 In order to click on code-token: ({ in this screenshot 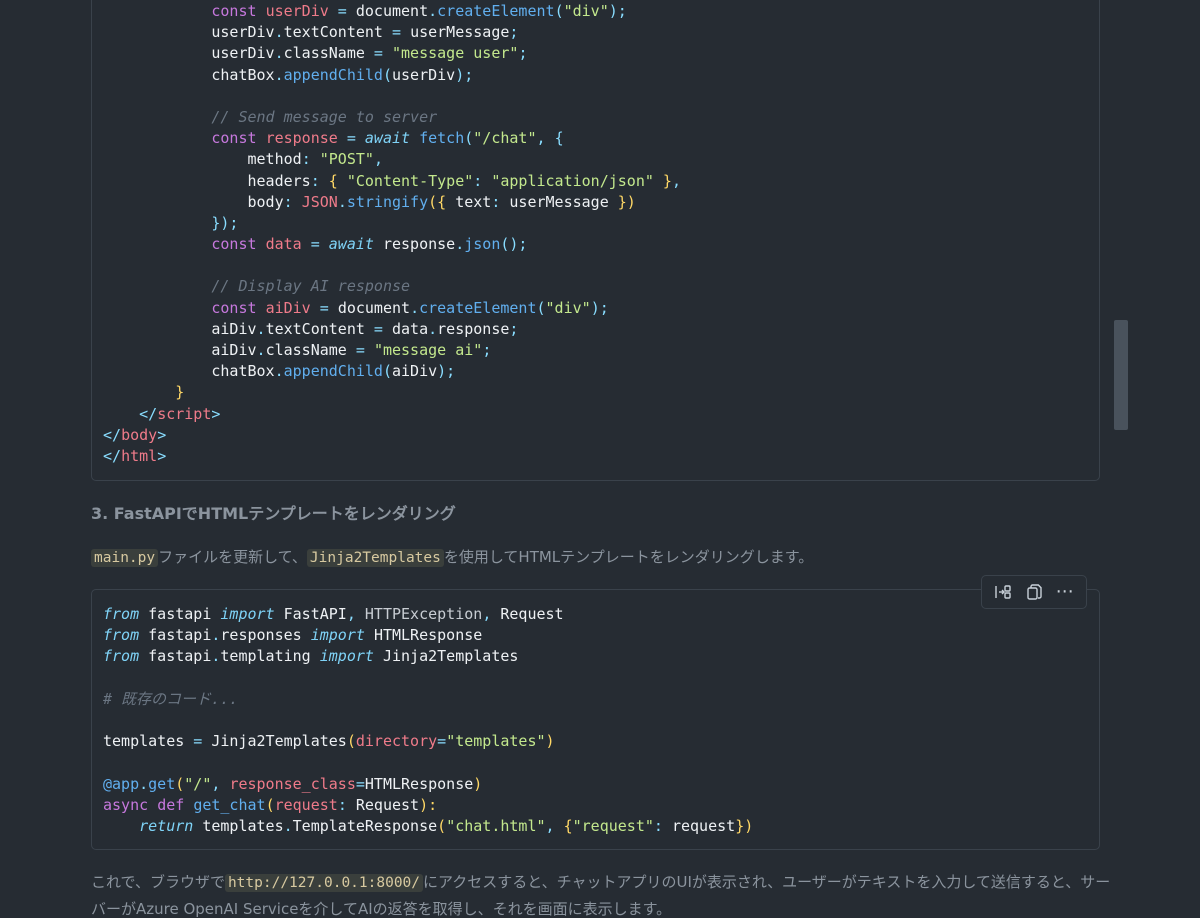, I will do `click(442, 201)`.